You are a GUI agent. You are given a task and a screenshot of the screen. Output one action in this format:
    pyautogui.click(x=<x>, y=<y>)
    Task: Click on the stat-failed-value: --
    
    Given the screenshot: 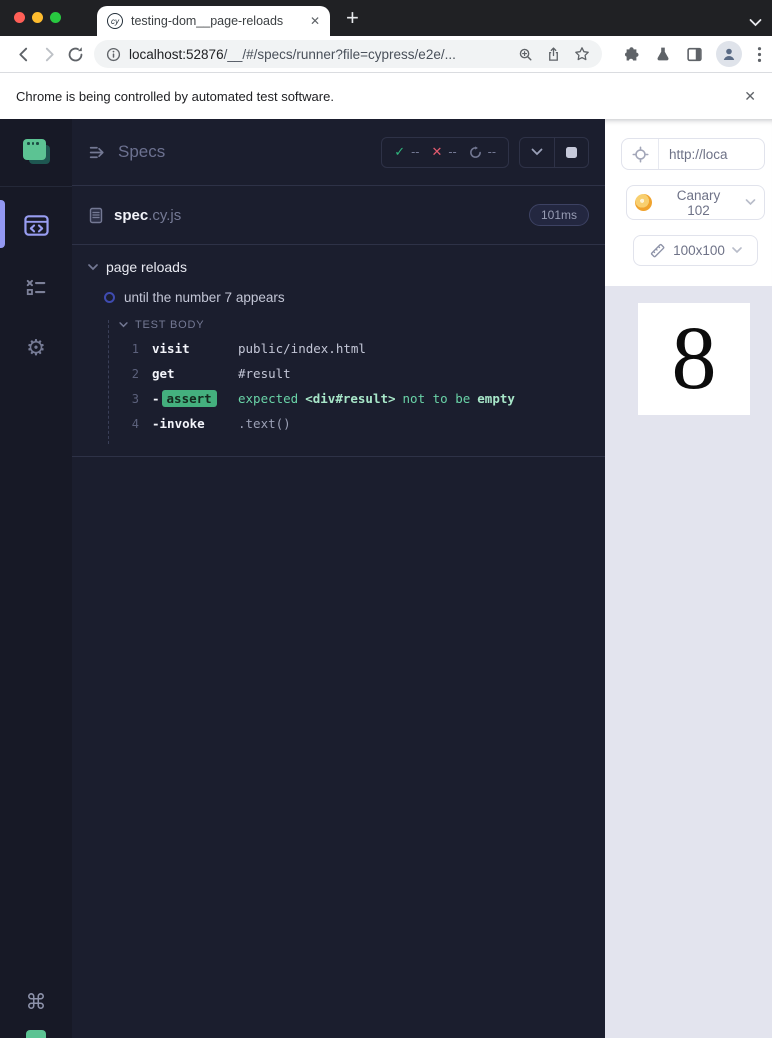 What is the action you would take?
    pyautogui.click(x=452, y=152)
    